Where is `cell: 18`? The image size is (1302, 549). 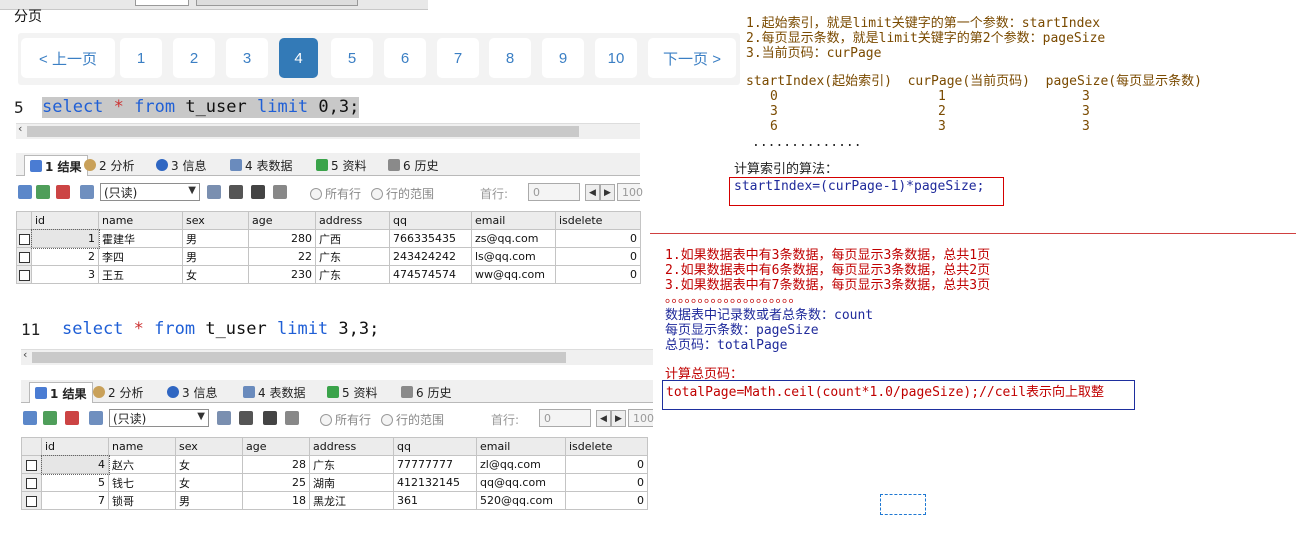 cell: 18 is located at coordinates (276, 500).